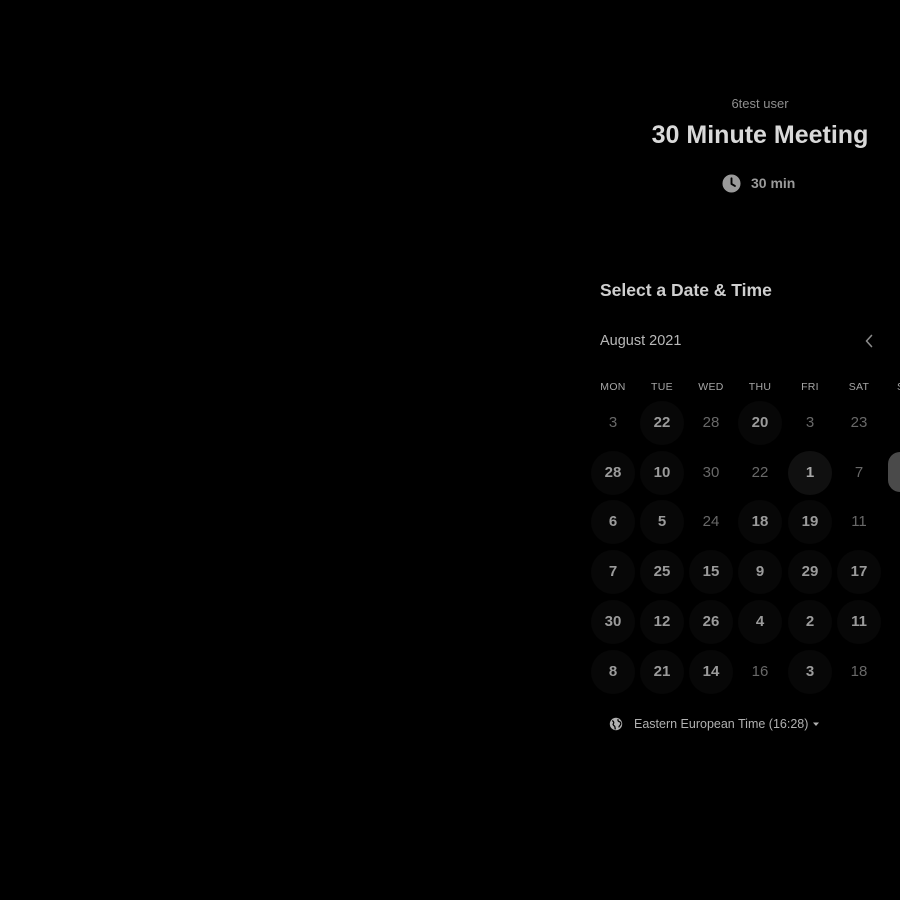 Image resolution: width=900 pixels, height=900 pixels. What do you see at coordinates (613, 522) in the screenshot?
I see `calendar-day-available: 6` at bounding box center [613, 522].